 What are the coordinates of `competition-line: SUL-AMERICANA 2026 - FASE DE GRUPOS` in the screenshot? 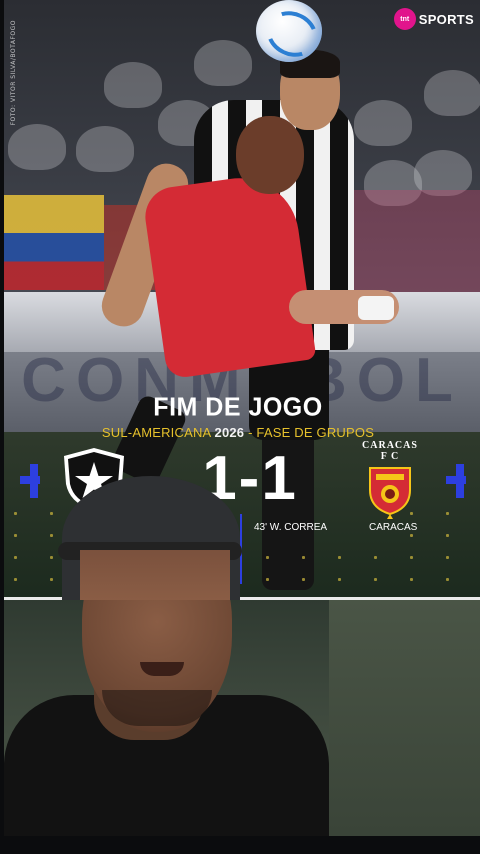 It's located at (238, 432).